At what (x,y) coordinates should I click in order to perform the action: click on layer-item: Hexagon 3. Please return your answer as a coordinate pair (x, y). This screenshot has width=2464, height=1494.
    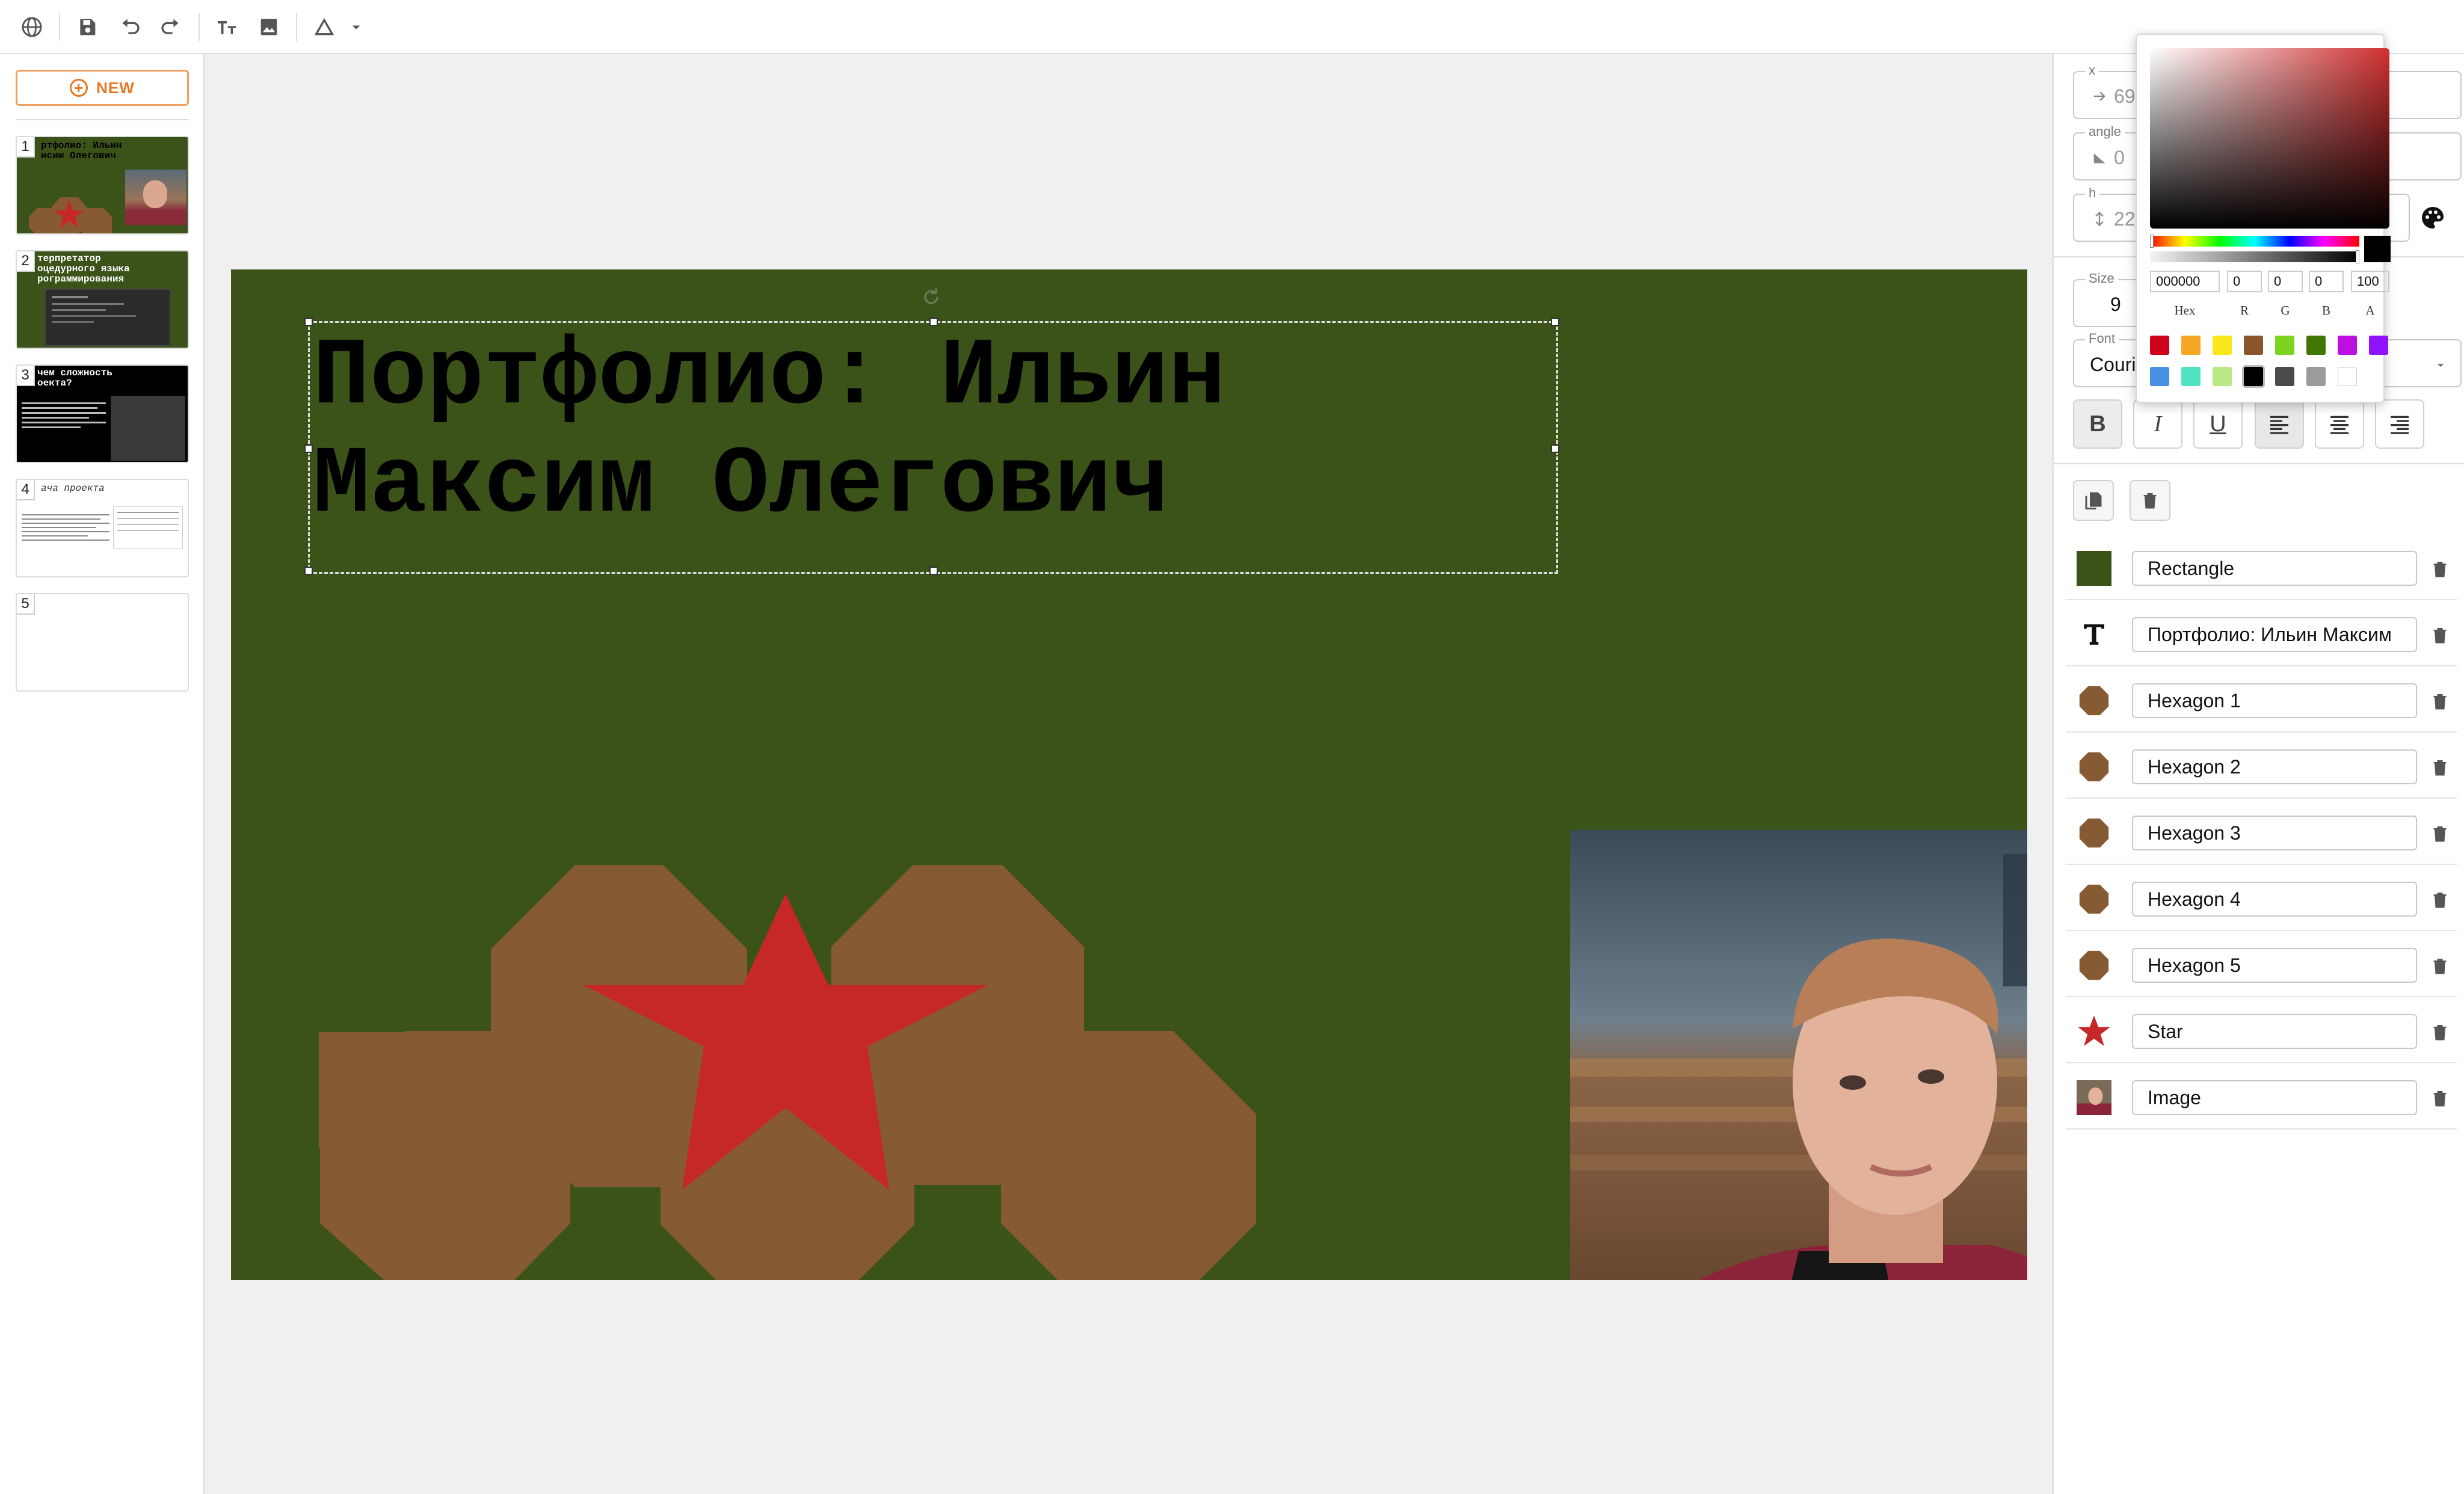
    Looking at the image, I should click on (2261, 832).